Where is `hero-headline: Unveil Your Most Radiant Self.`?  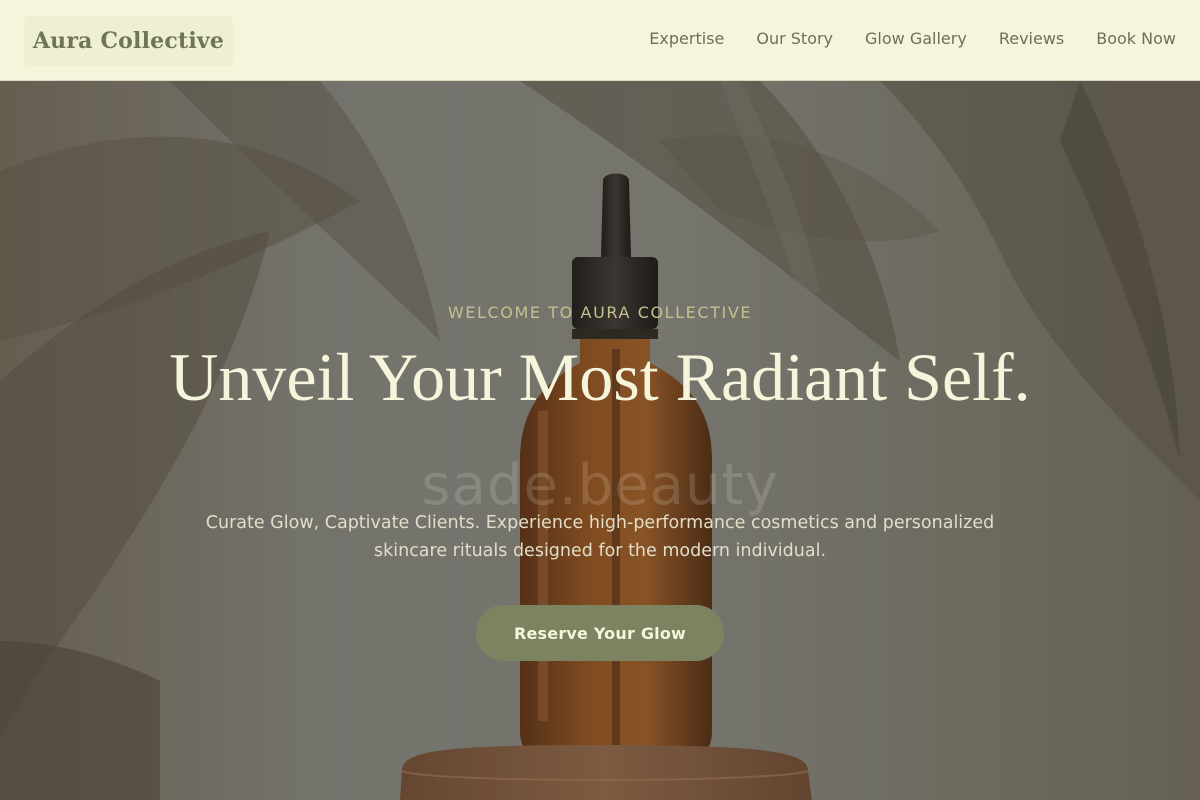 hero-headline: Unveil Your Most Radiant Self. is located at coordinates (600, 377).